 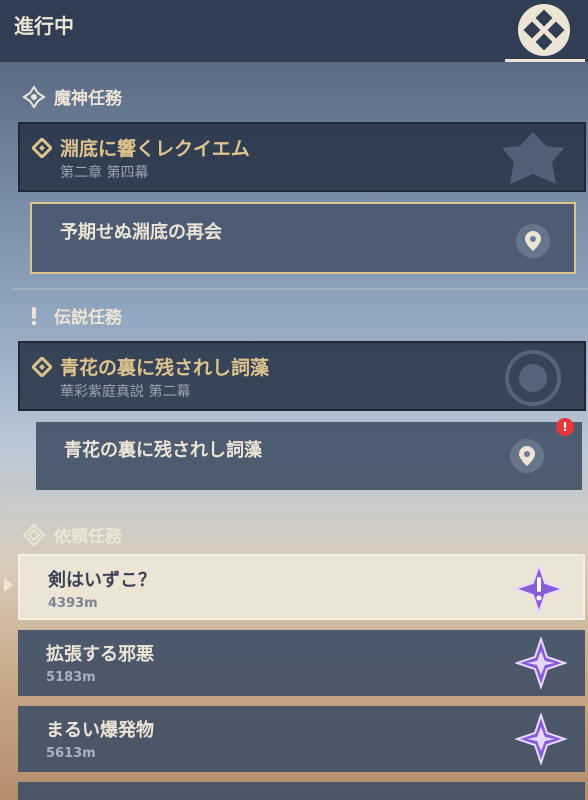 I want to click on archon-emblem-icon, so click(x=533, y=158).